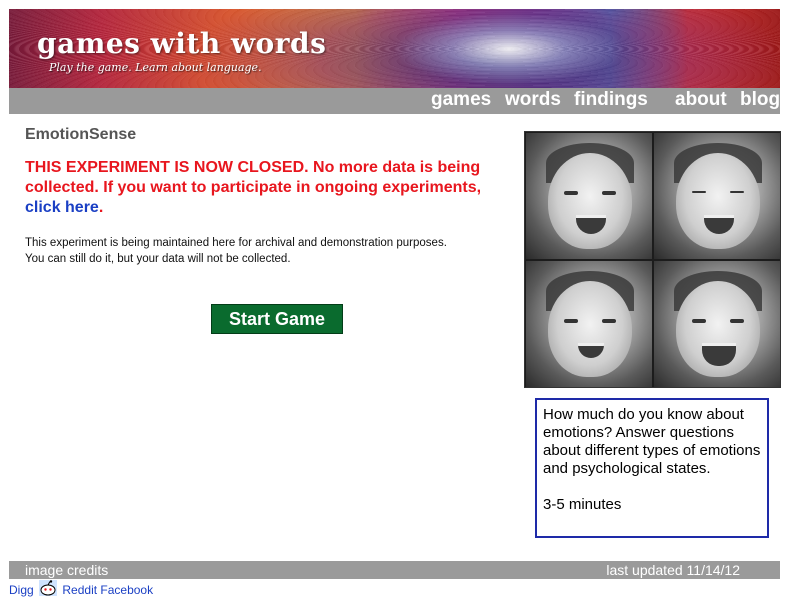  I want to click on start-game-button: Start Game, so click(277, 319).